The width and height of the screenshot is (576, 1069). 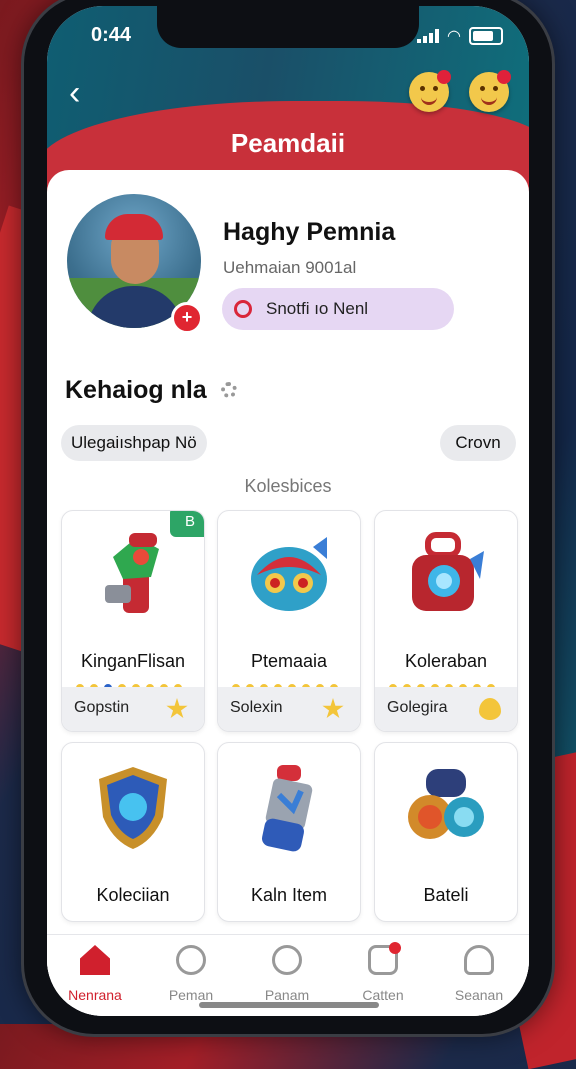 What do you see at coordinates (289, 1005) in the screenshot?
I see `home-indicator` at bounding box center [289, 1005].